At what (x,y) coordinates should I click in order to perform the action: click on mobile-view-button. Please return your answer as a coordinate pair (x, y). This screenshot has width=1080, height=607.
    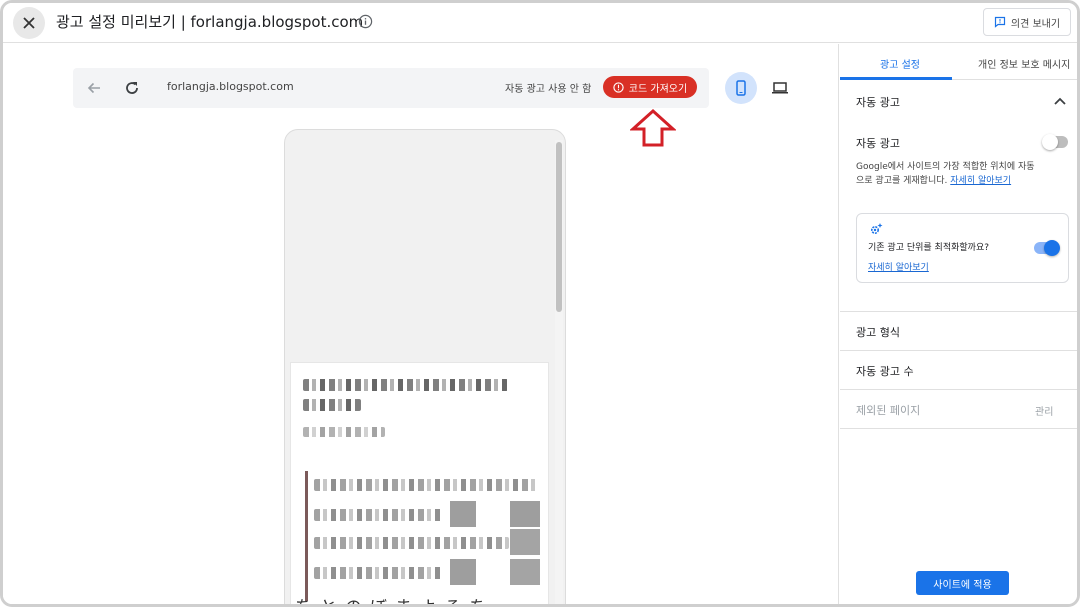
    Looking at the image, I should click on (741, 88).